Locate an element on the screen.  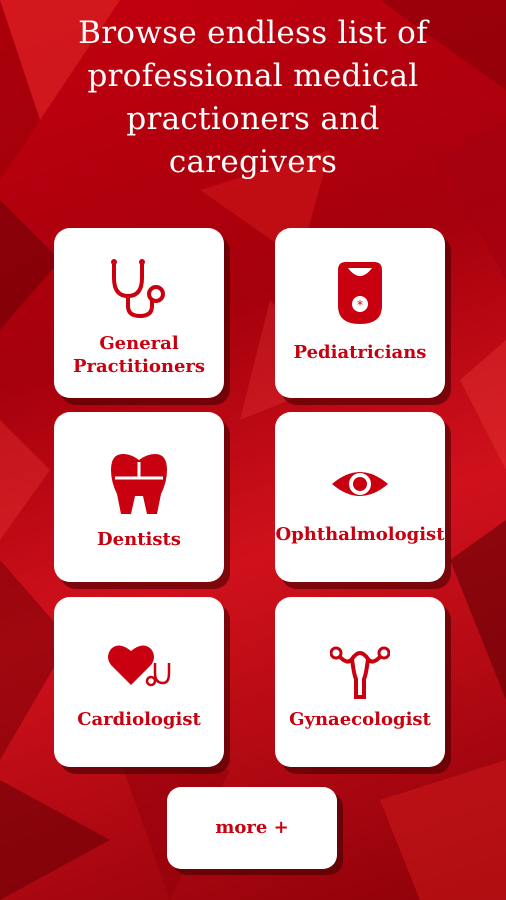
category-card-dentists: Dentists is located at coordinates (139, 497).